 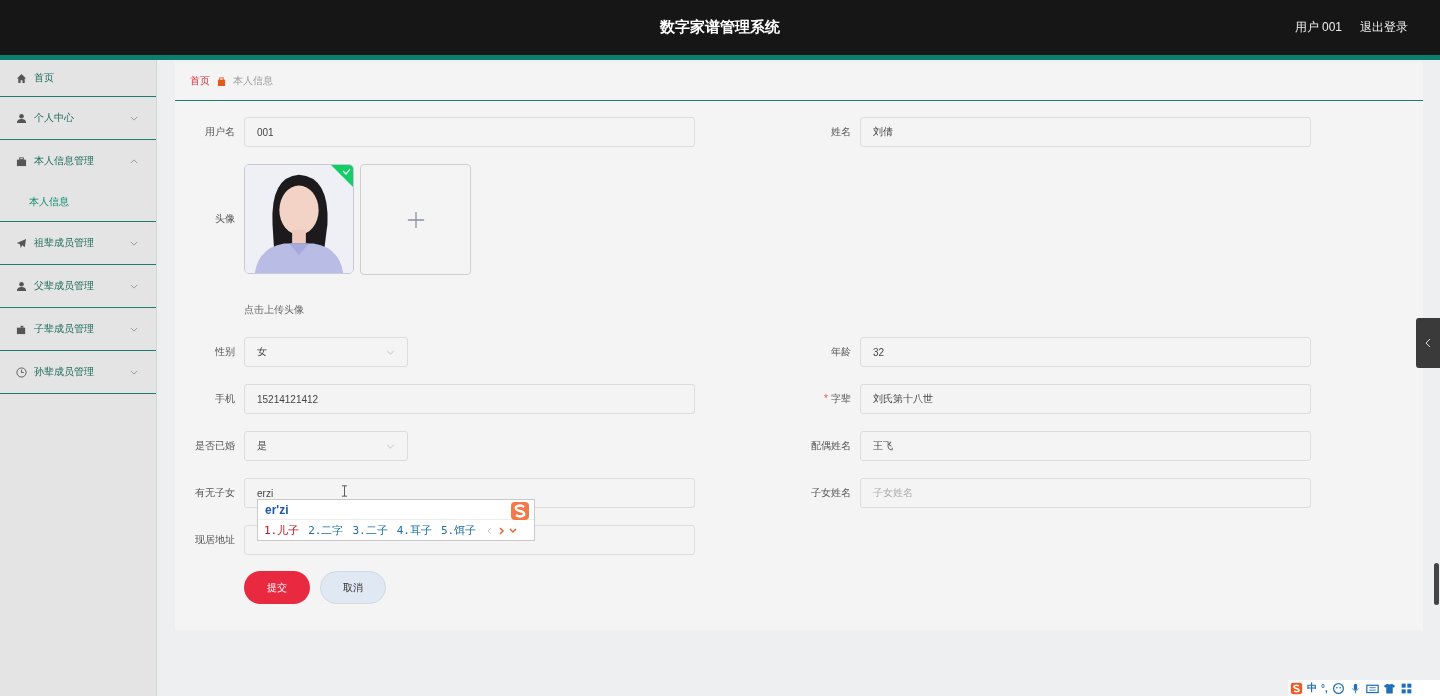 What do you see at coordinates (78, 78) in the screenshot?
I see `sidebar-item: 首页` at bounding box center [78, 78].